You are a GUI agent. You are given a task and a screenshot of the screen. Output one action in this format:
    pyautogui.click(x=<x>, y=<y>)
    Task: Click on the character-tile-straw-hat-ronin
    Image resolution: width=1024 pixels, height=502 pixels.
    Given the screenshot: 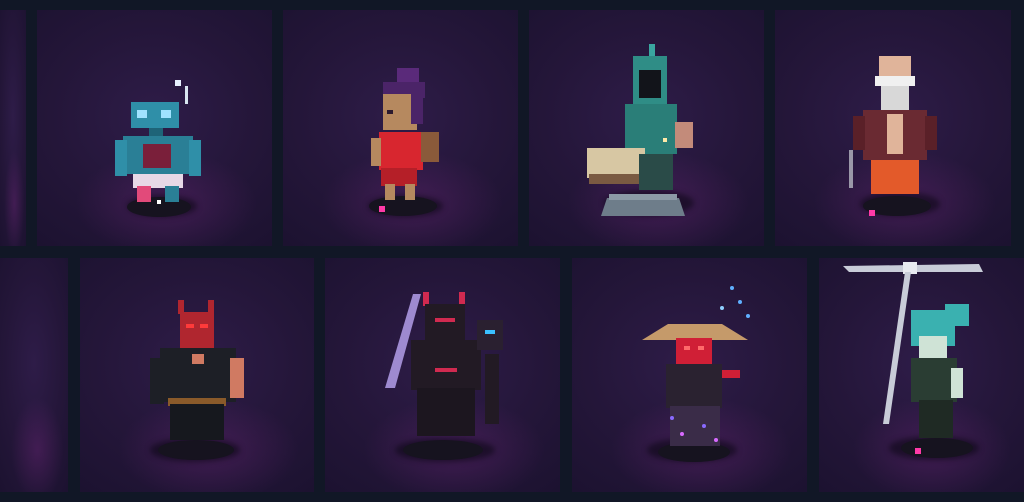 What is the action you would take?
    pyautogui.click(x=689, y=375)
    